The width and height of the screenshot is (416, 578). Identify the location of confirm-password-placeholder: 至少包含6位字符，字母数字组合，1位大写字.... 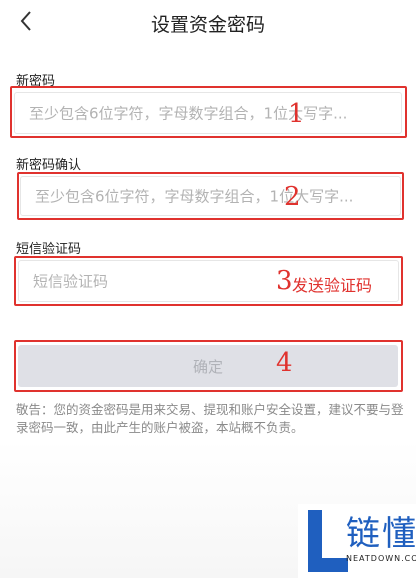
(194, 196).